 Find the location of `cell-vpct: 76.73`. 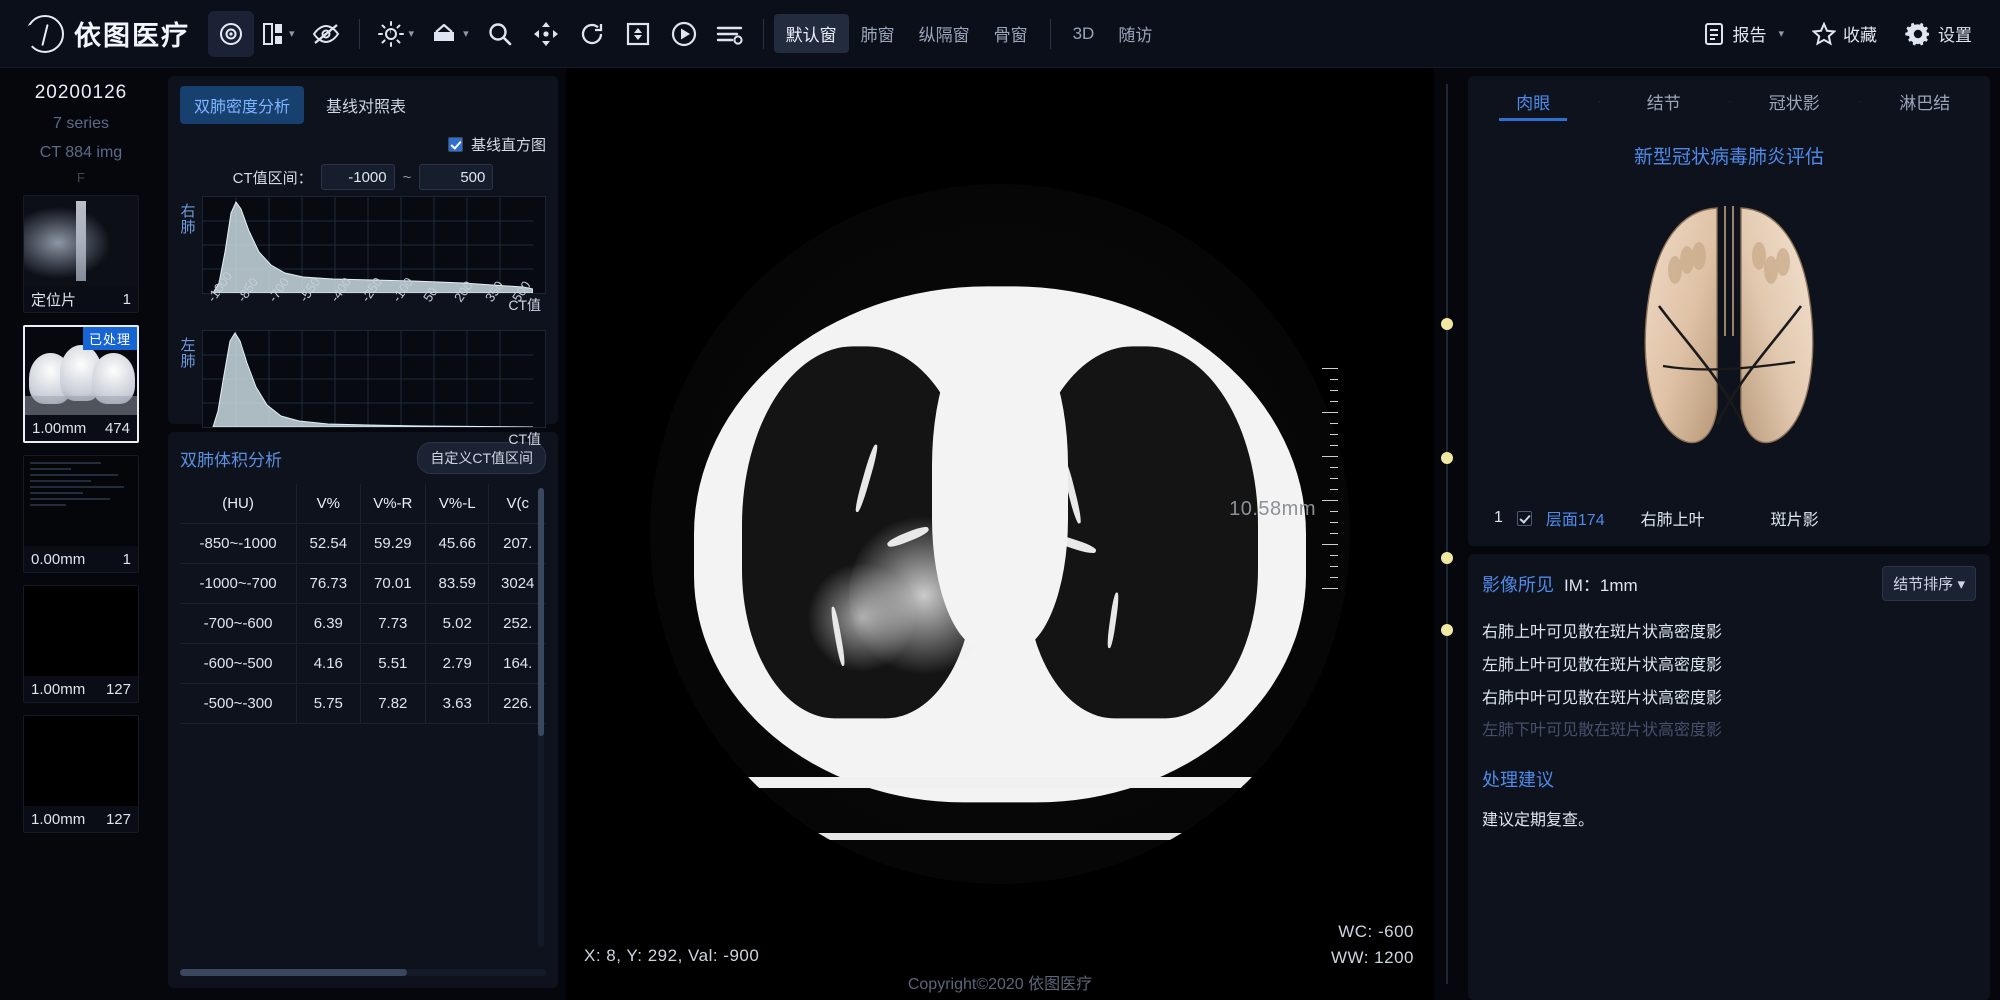

cell-vpct: 76.73 is located at coordinates (328, 583).